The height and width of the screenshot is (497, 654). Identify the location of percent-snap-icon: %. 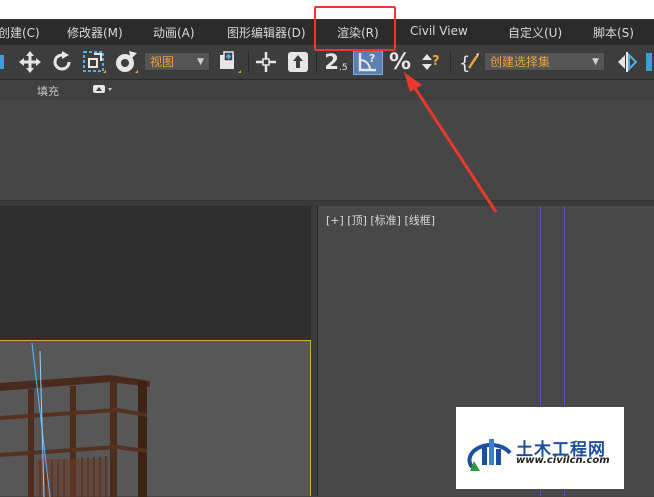
(400, 62).